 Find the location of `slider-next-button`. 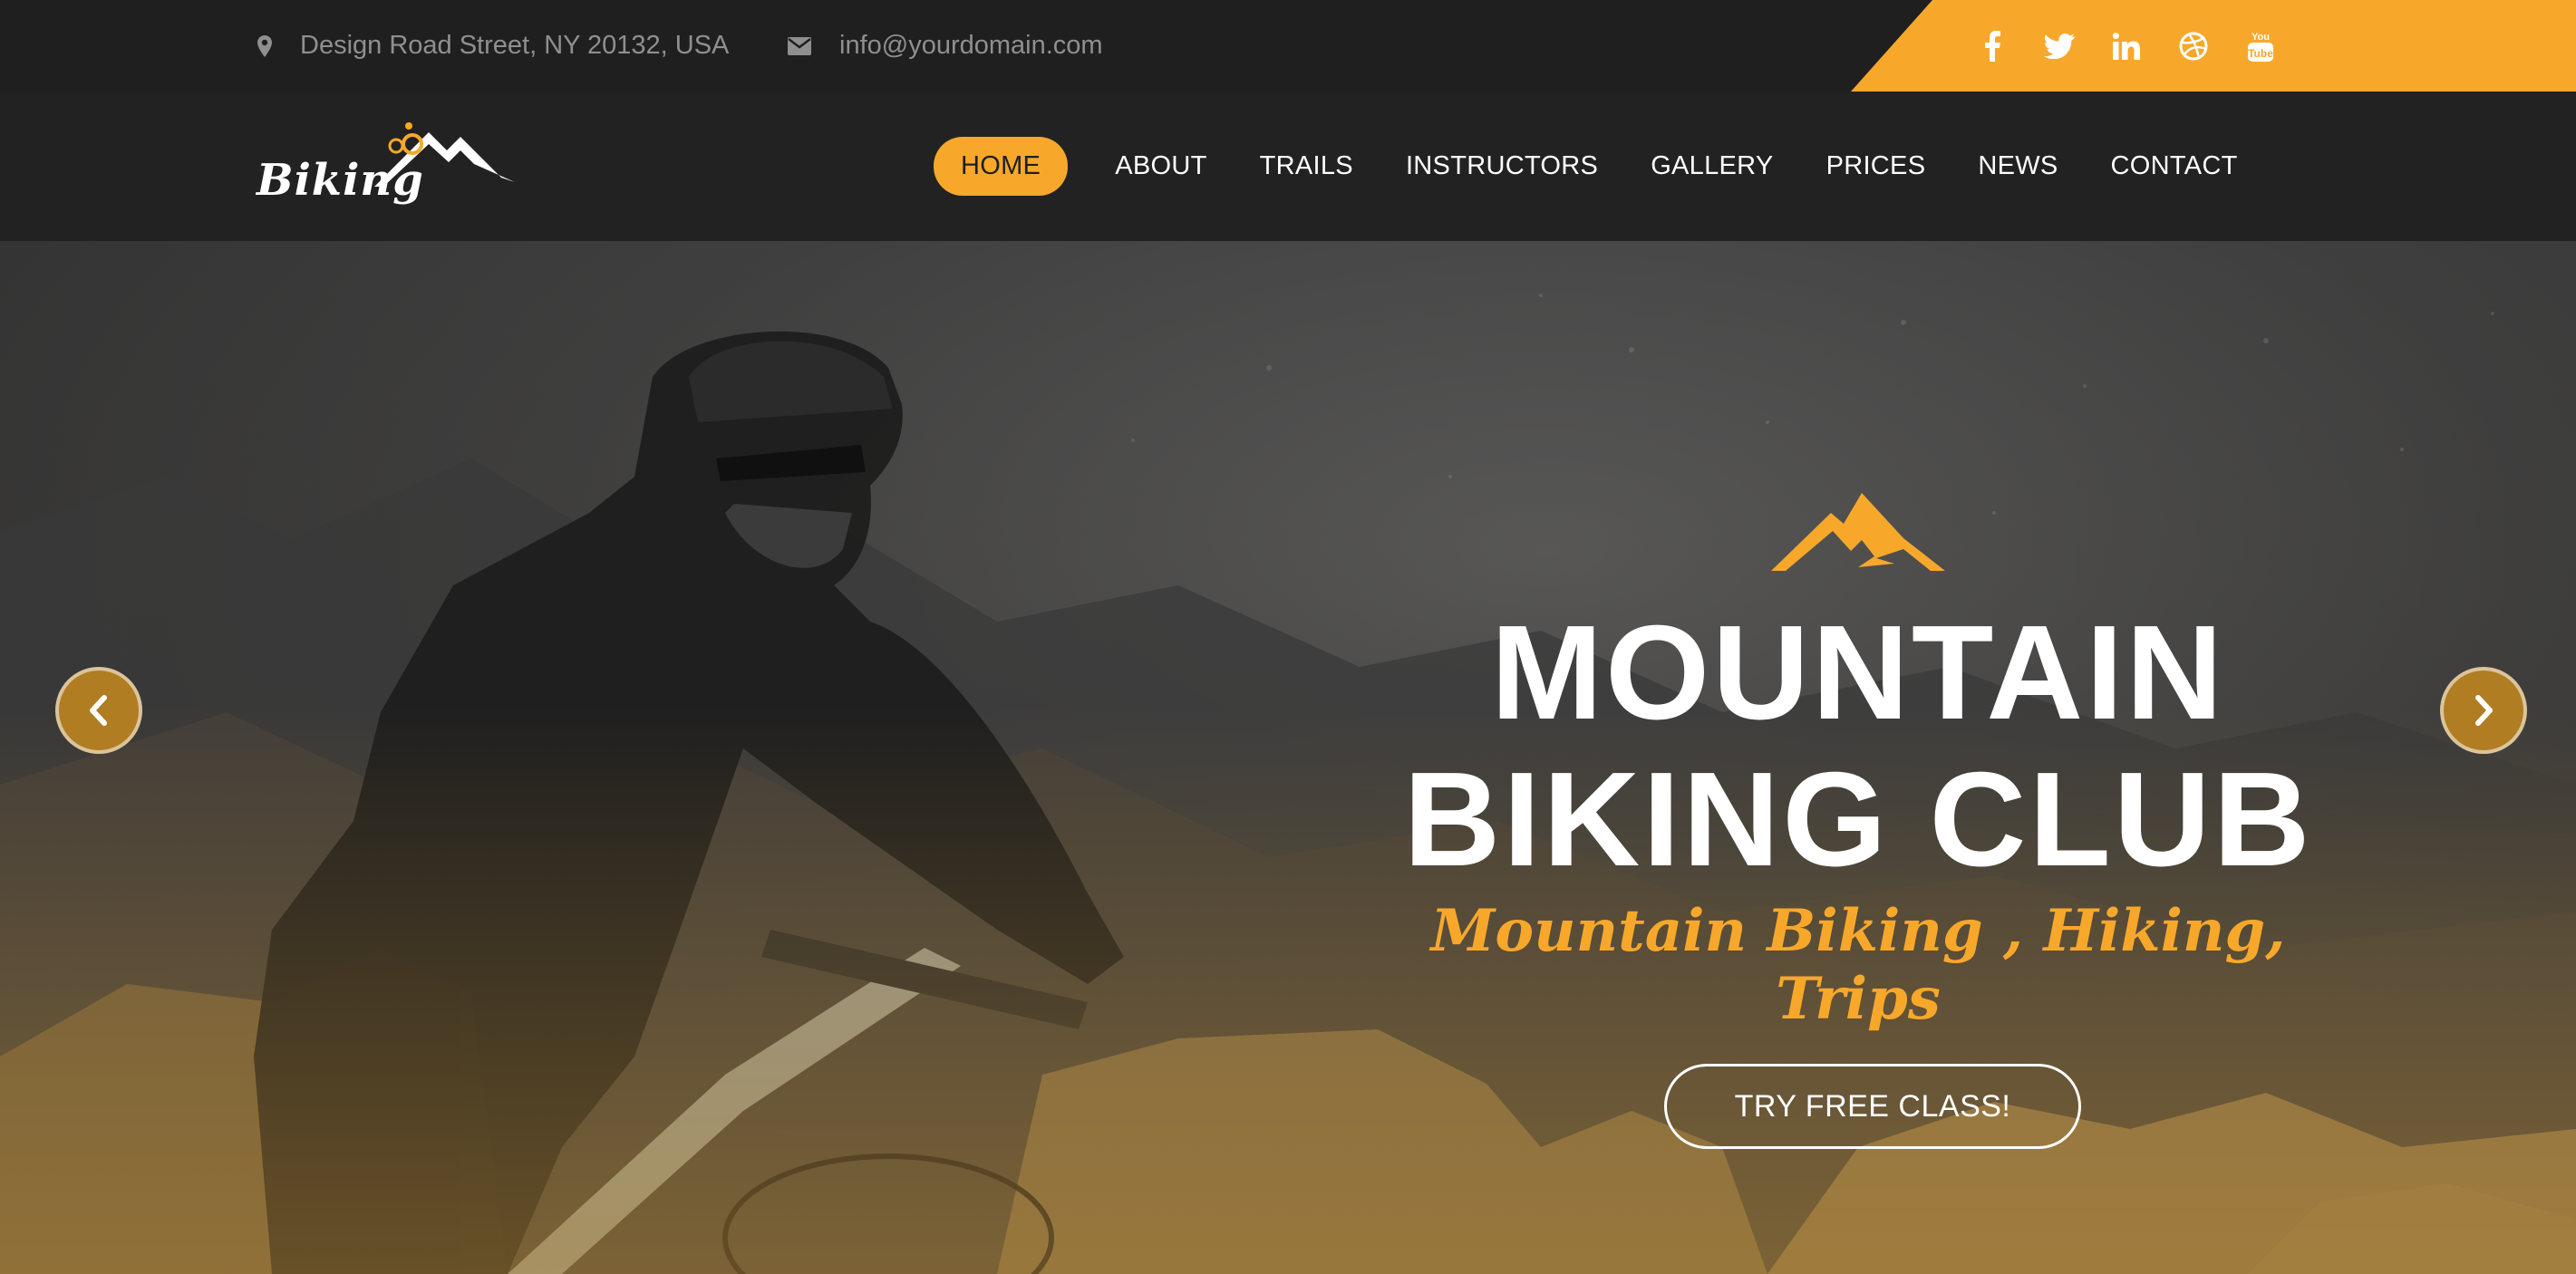

slider-next-button is located at coordinates (2483, 711).